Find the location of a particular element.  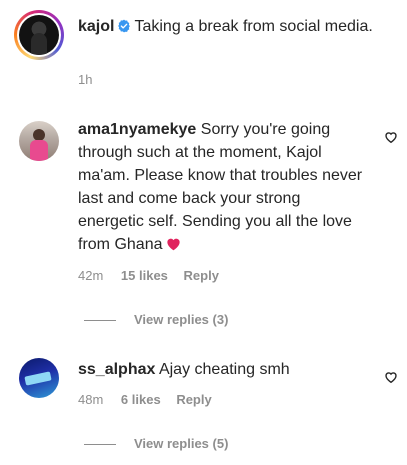

comment-meta: 48m 6 likes Reply is located at coordinates (145, 399).